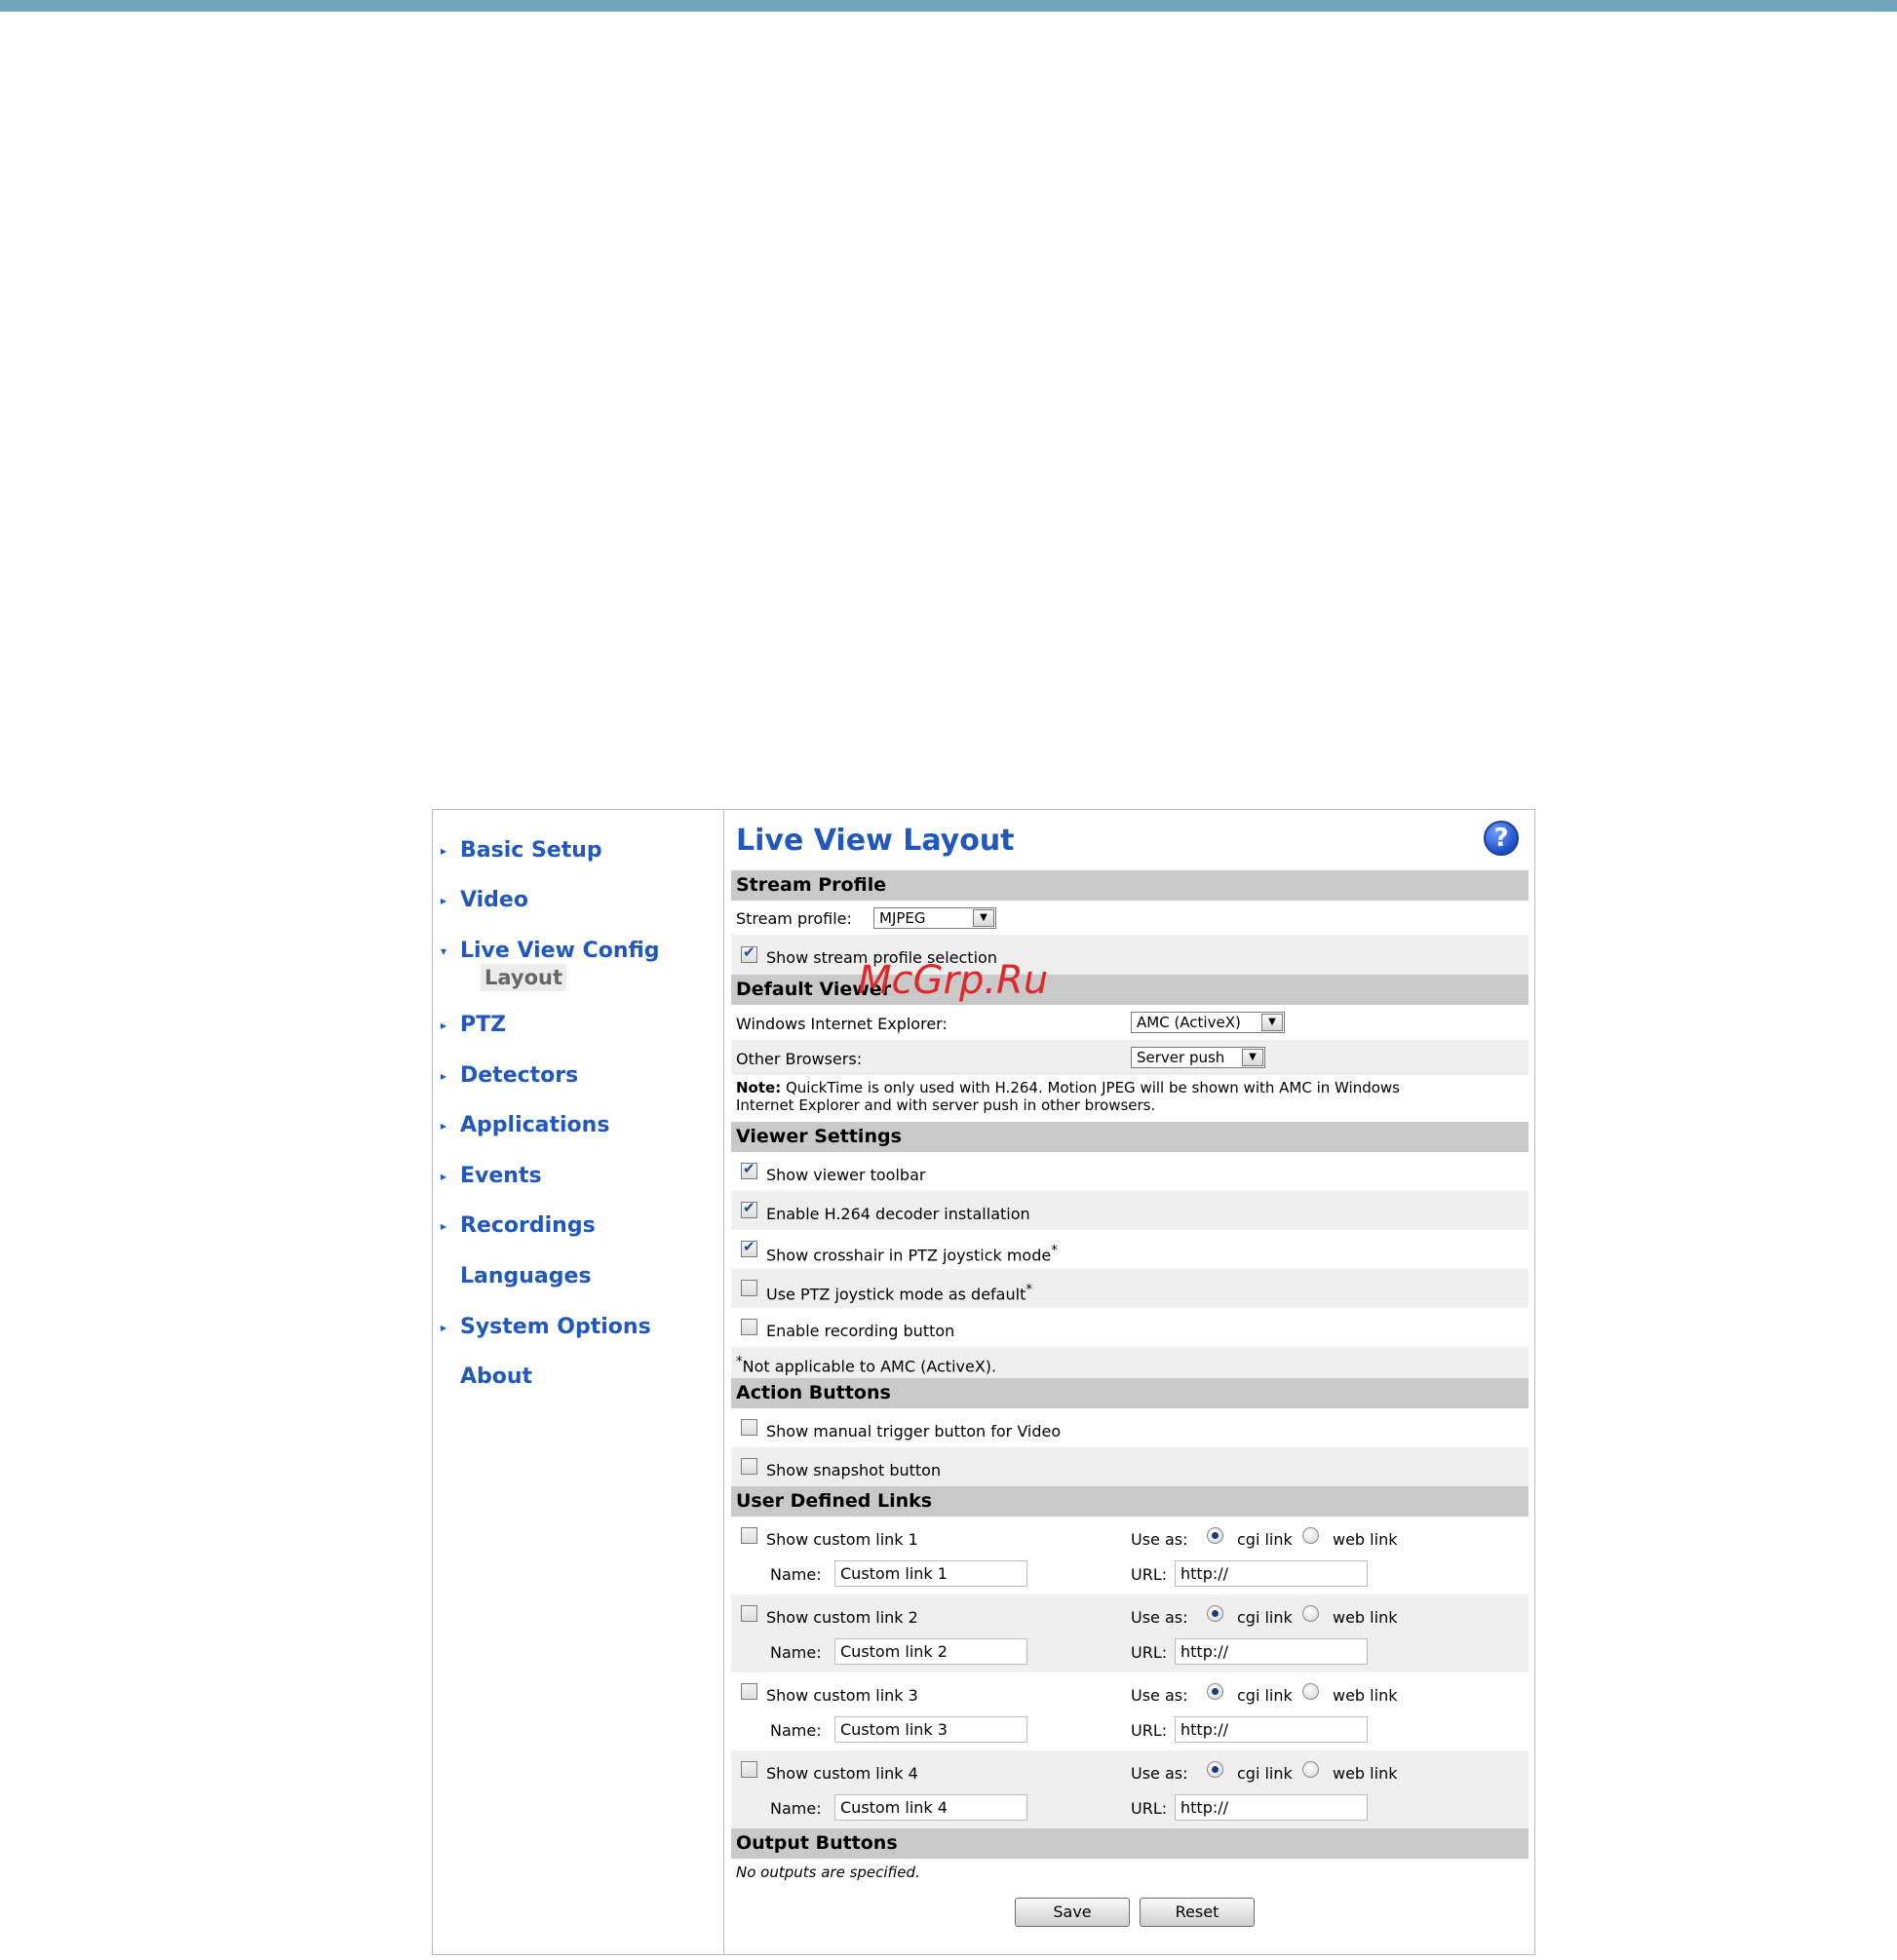 Image resolution: width=1897 pixels, height=1960 pixels. What do you see at coordinates (528, 1225) in the screenshot?
I see `sidebar-item-label: Recordings` at bounding box center [528, 1225].